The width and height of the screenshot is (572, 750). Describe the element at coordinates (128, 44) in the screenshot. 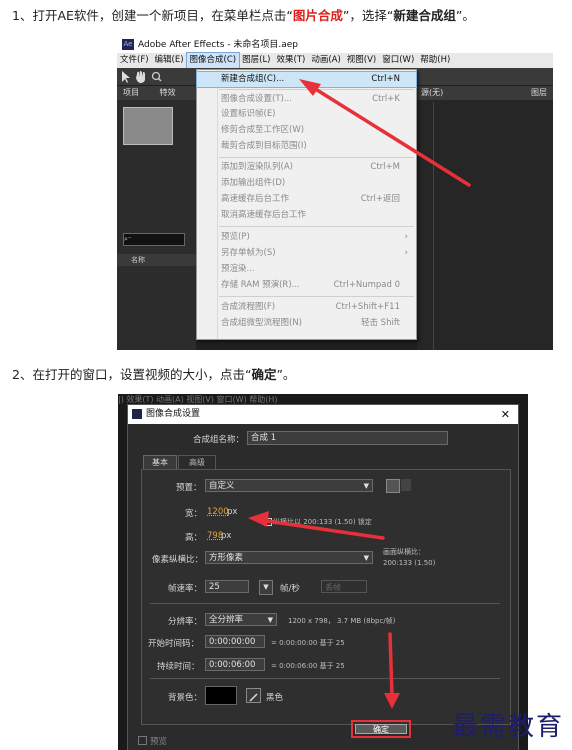

I see `ae-app-icon: Ae` at that location.